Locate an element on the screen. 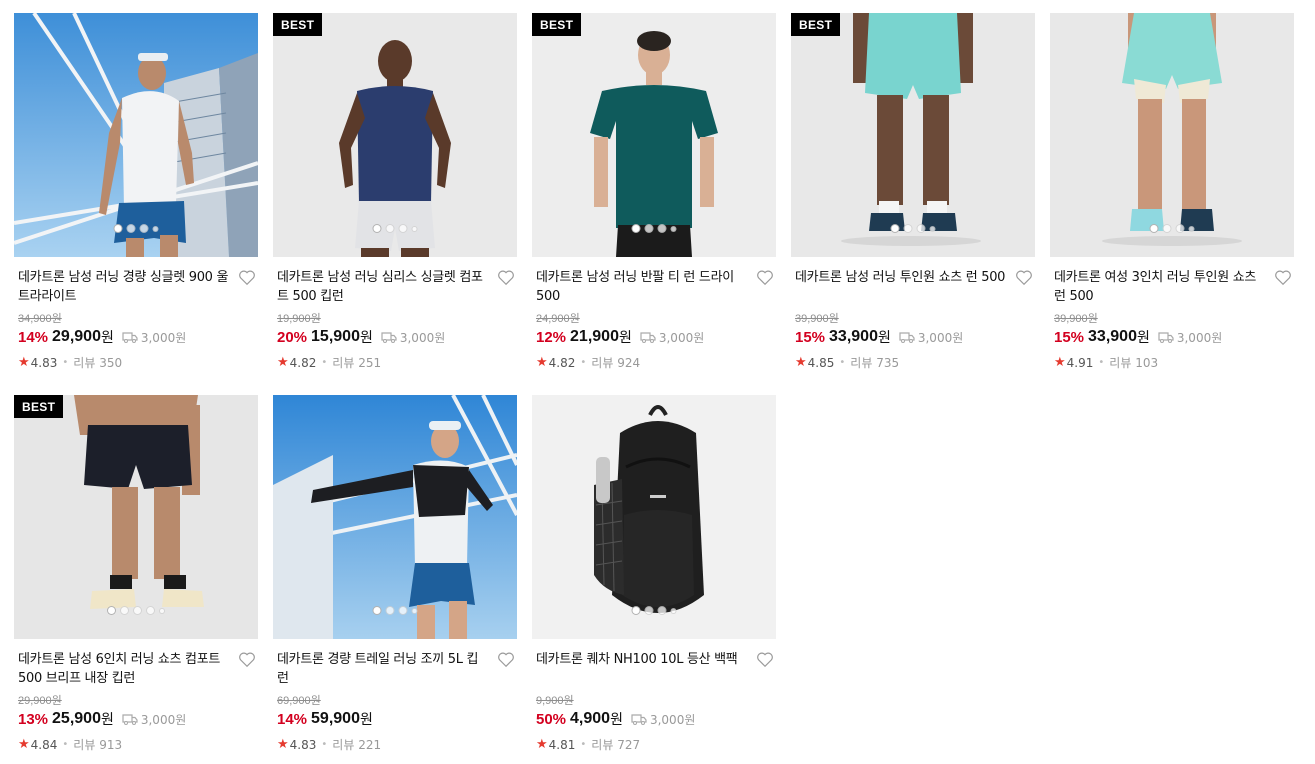 The height and width of the screenshot is (764, 1315). rating: ★ 4.82 • 리뷰 924 is located at coordinates (588, 362).